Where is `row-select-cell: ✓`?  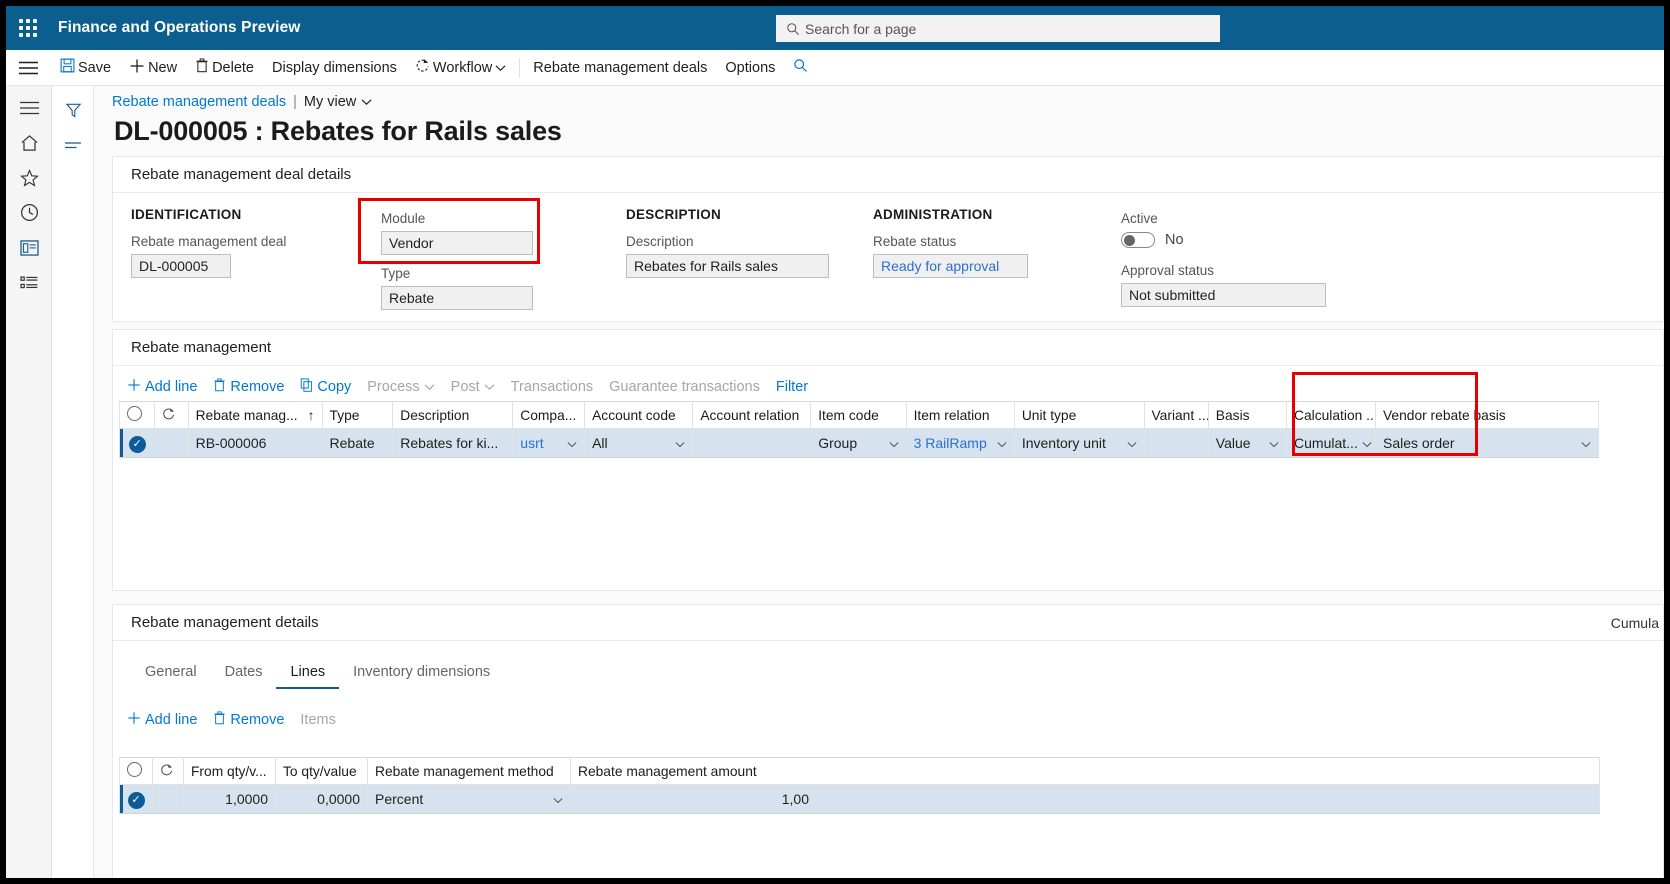
row-select-cell: ✓ is located at coordinates (137, 443).